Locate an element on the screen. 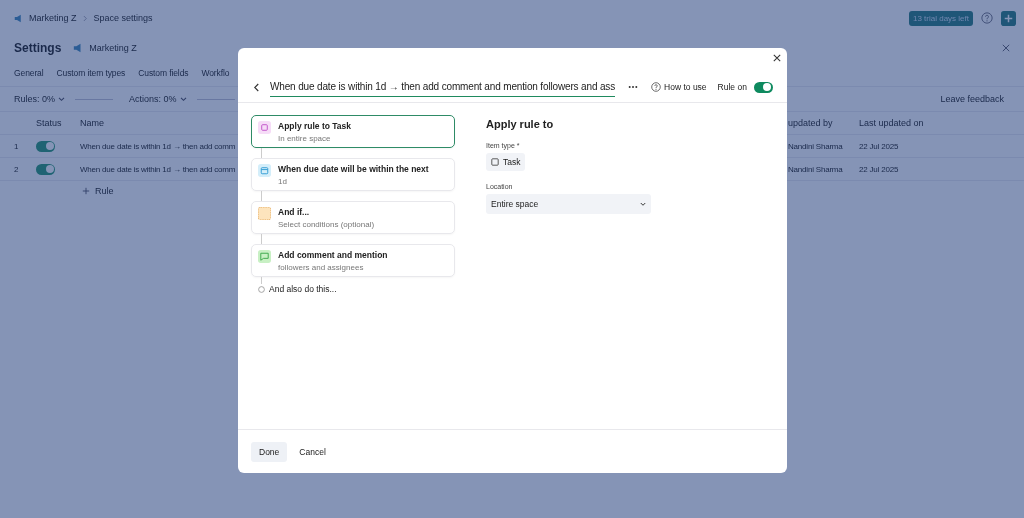  step-subtitle: Select conditions (optional) is located at coordinates (326, 224).